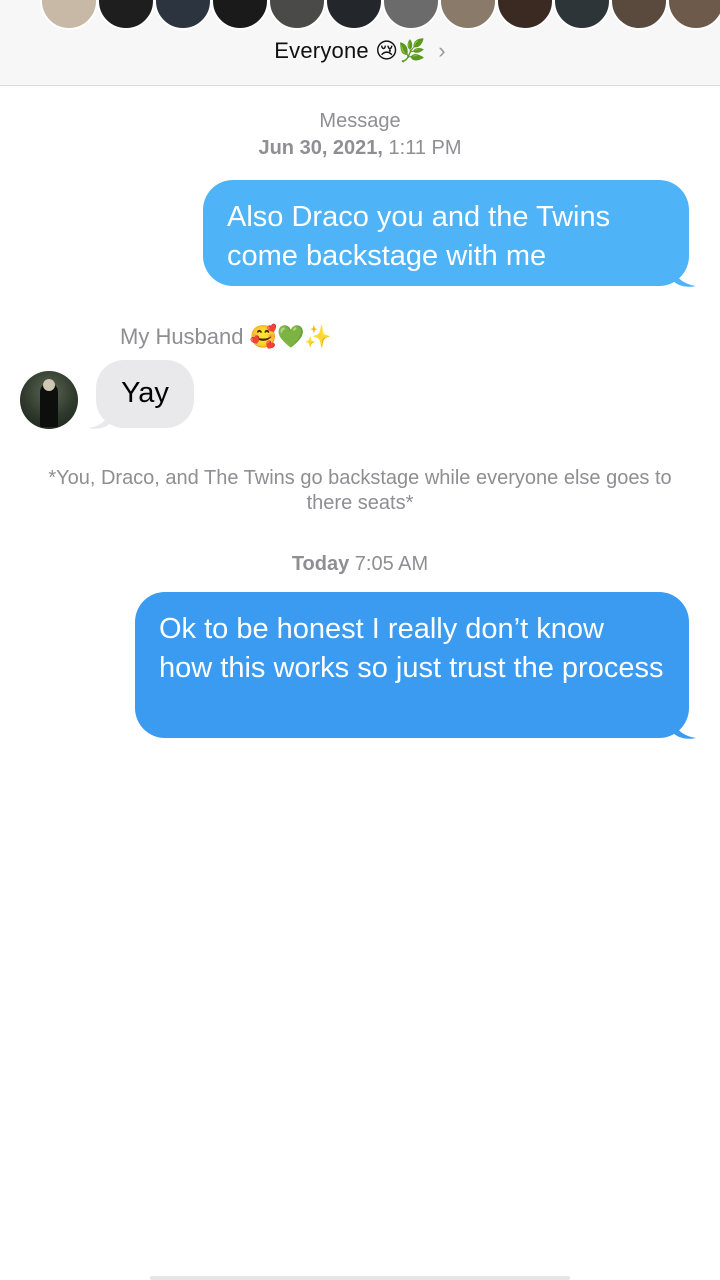  I want to click on timestamp-2: Today 7:05 AM, so click(360, 564).